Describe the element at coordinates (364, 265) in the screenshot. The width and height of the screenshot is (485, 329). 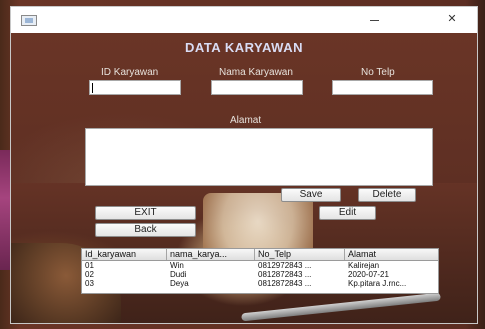
I see `table-cell: Kalirejan` at that location.